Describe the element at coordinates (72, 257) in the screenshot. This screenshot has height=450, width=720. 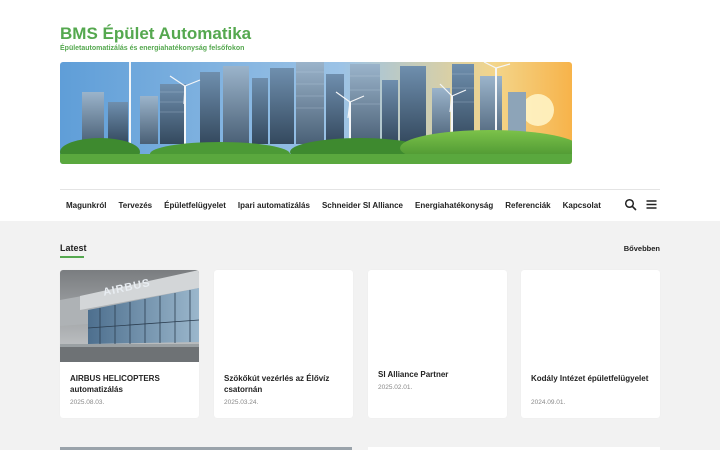
I see `latest-underline` at that location.